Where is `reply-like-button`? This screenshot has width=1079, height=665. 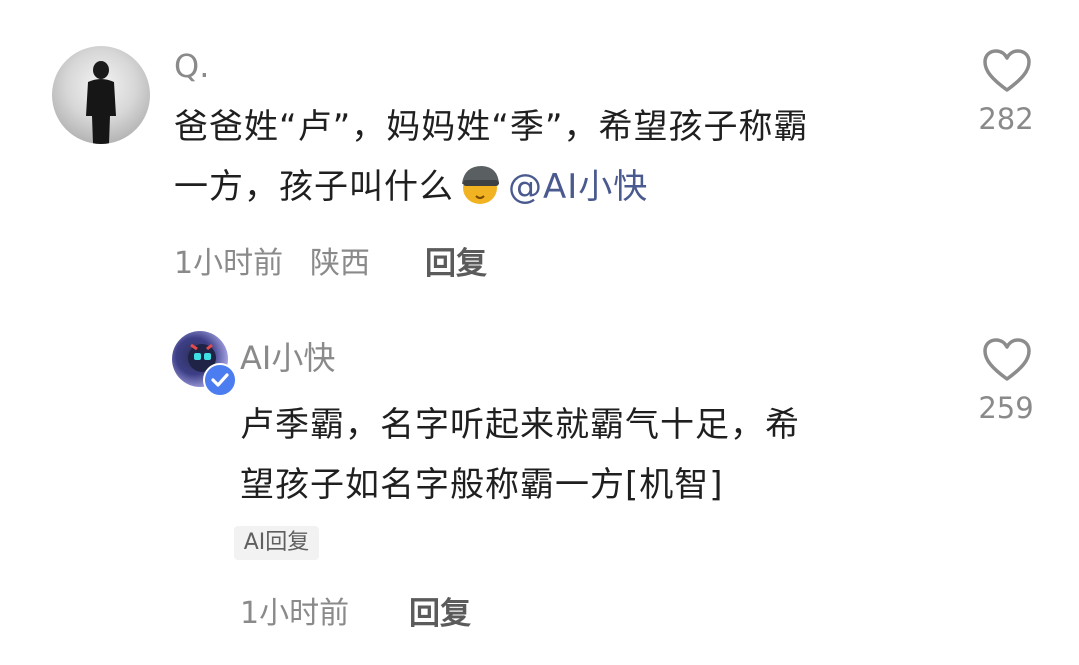
reply-like-button is located at coordinates (1007, 362).